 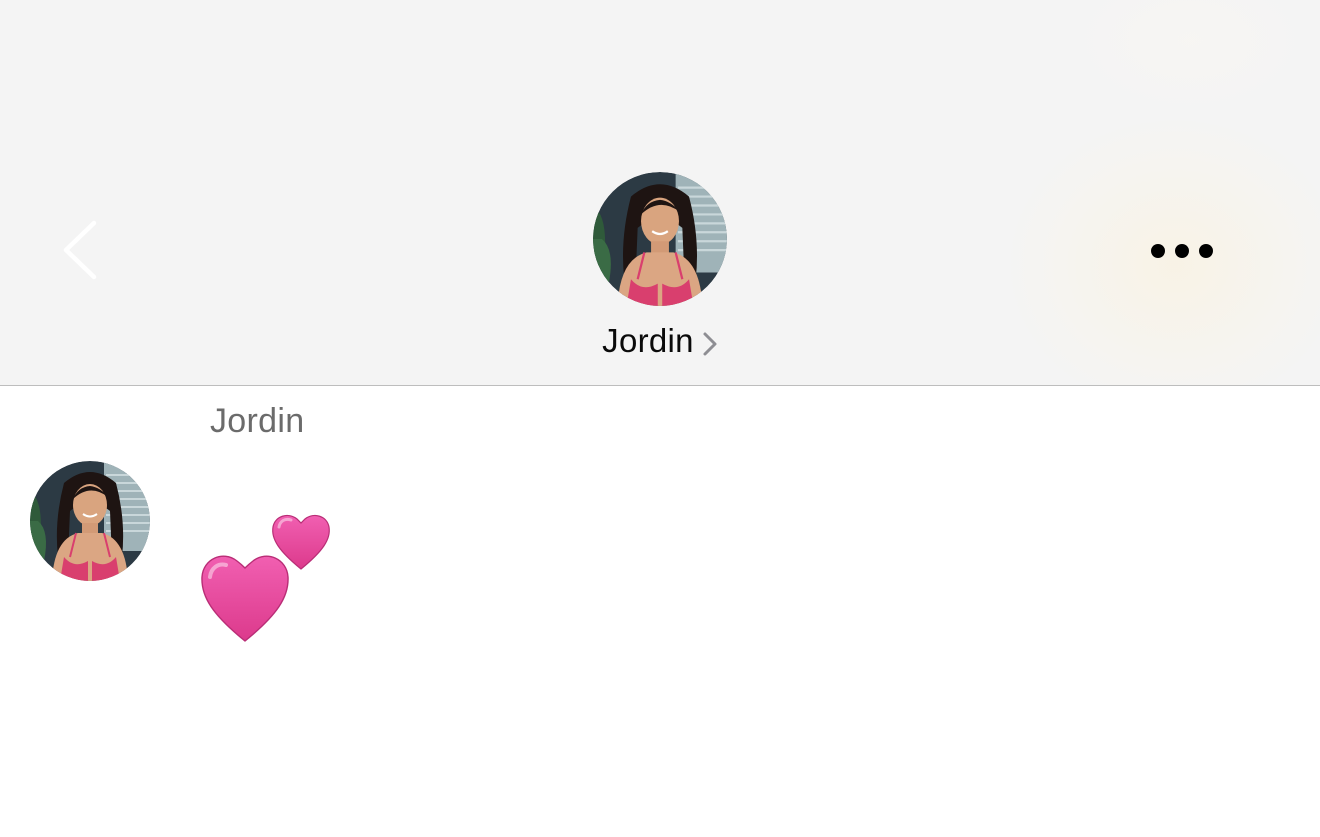 I want to click on contact-name-button: Jordin, so click(x=660, y=341).